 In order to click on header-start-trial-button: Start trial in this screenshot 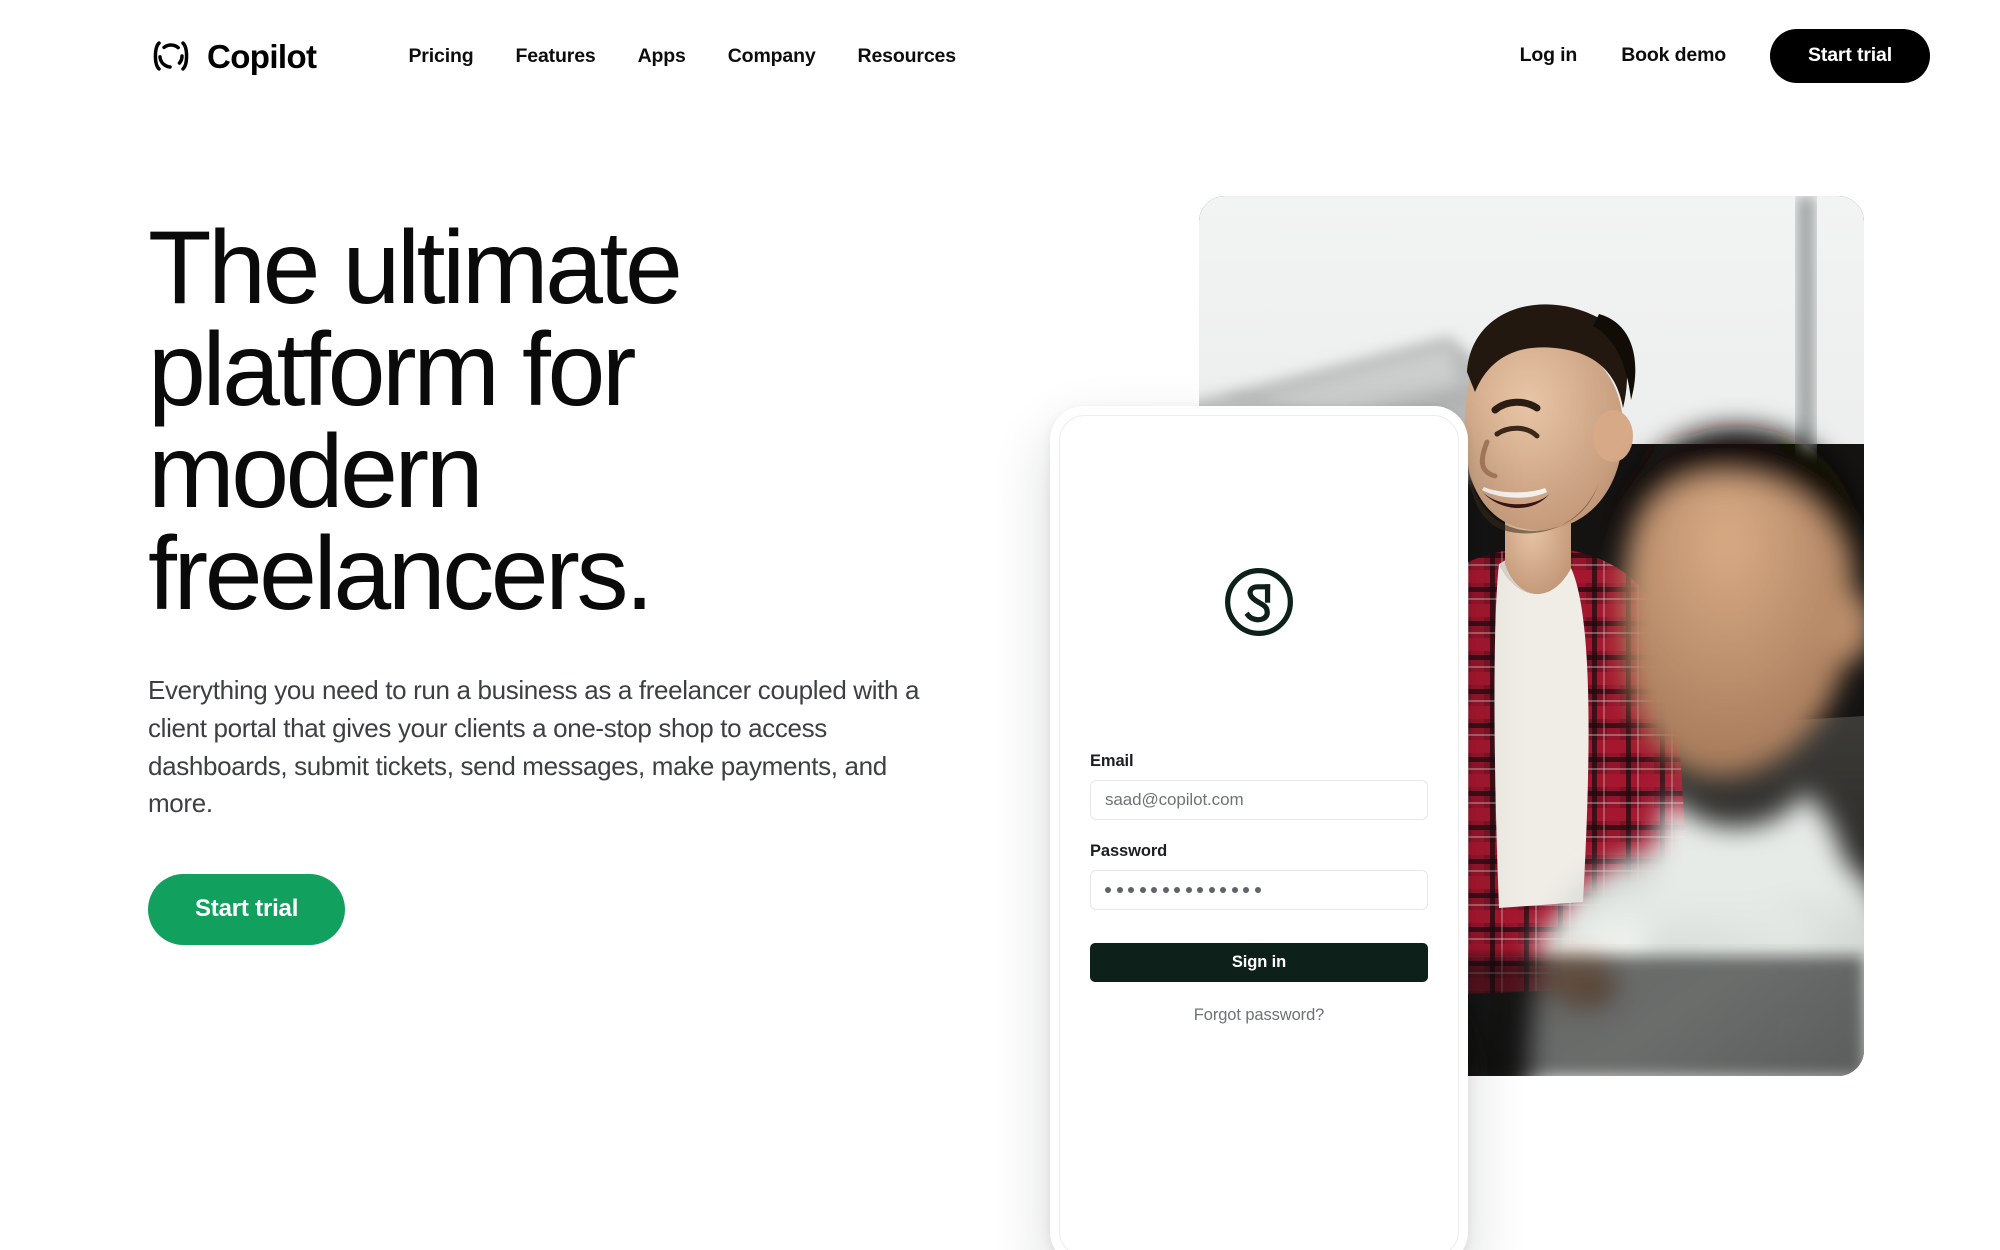, I will do `click(1850, 56)`.